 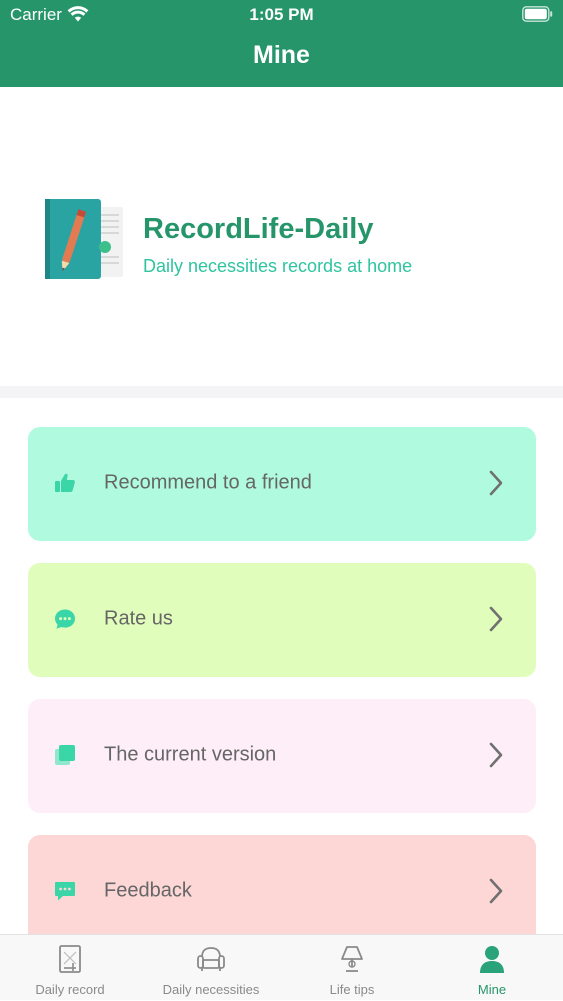 I want to click on tab-life-tips: Life tips, so click(x=352, y=968).